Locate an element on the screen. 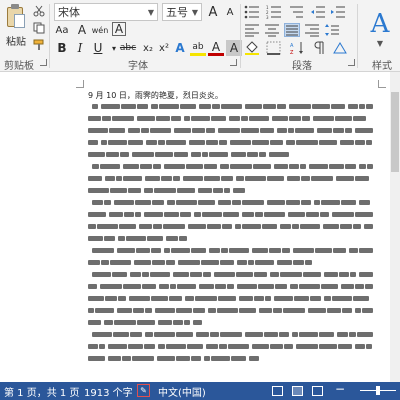  bullets-button is located at coordinates (252, 12).